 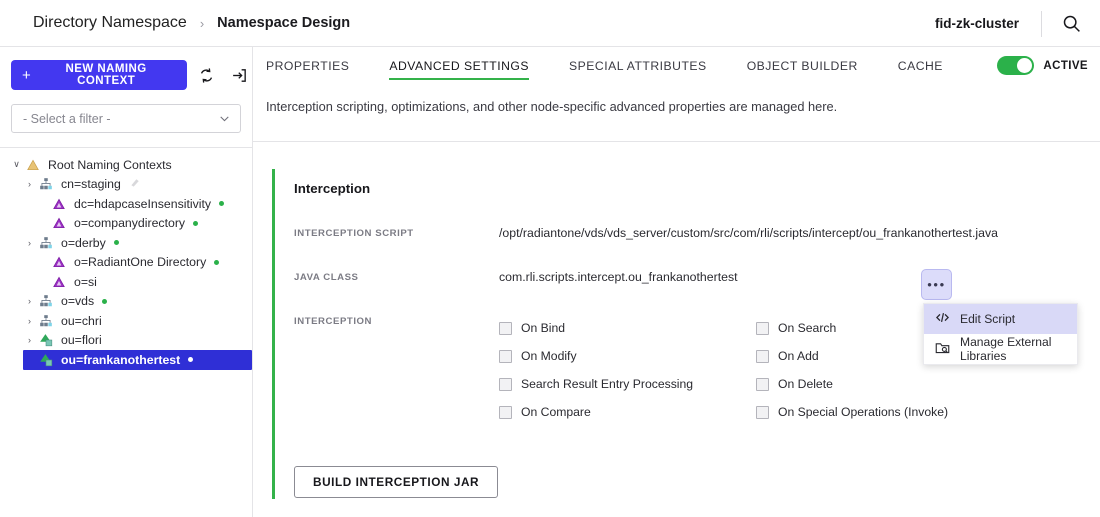 I want to click on new-naming-context-button: + NEW NAMING CONTEXT, so click(x=99, y=75).